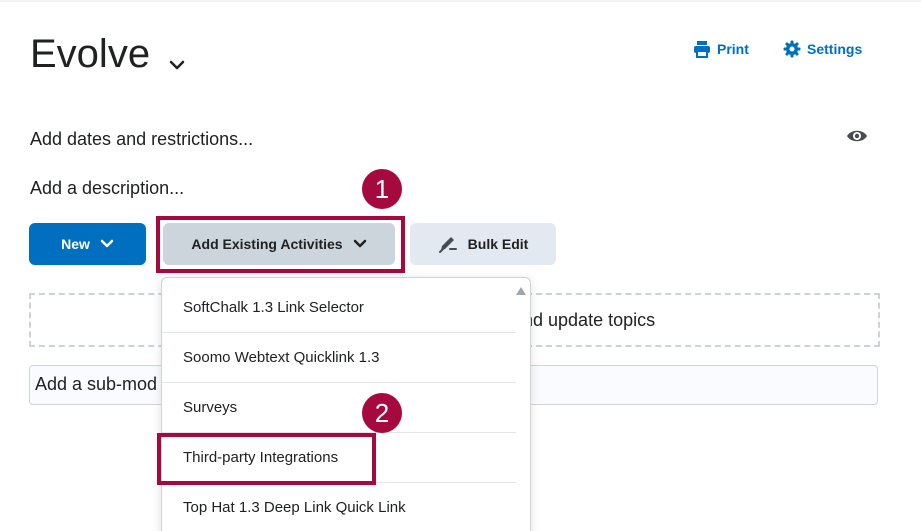 The width and height of the screenshot is (921, 531). I want to click on printer-icon, so click(702, 49).